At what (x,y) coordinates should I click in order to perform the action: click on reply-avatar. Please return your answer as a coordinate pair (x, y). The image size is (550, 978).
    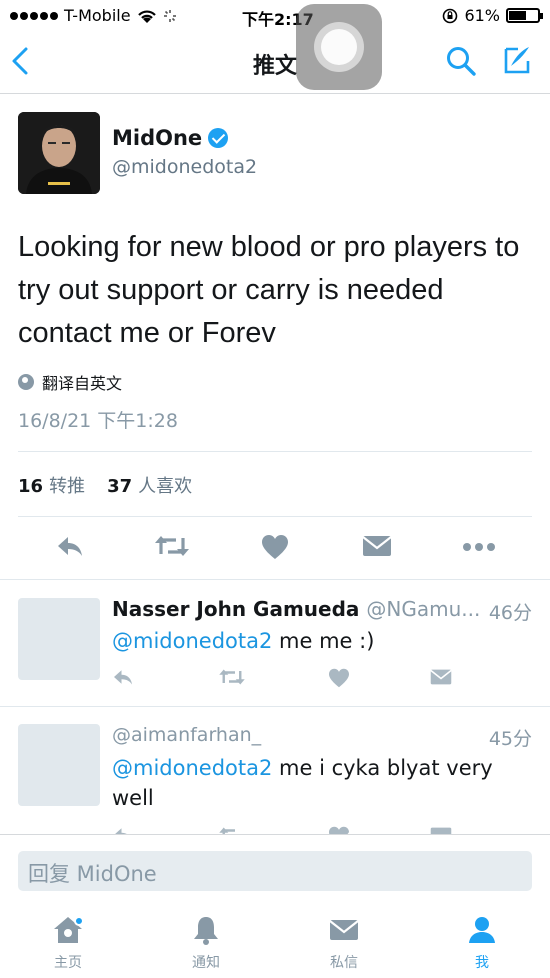
    Looking at the image, I should click on (59, 765).